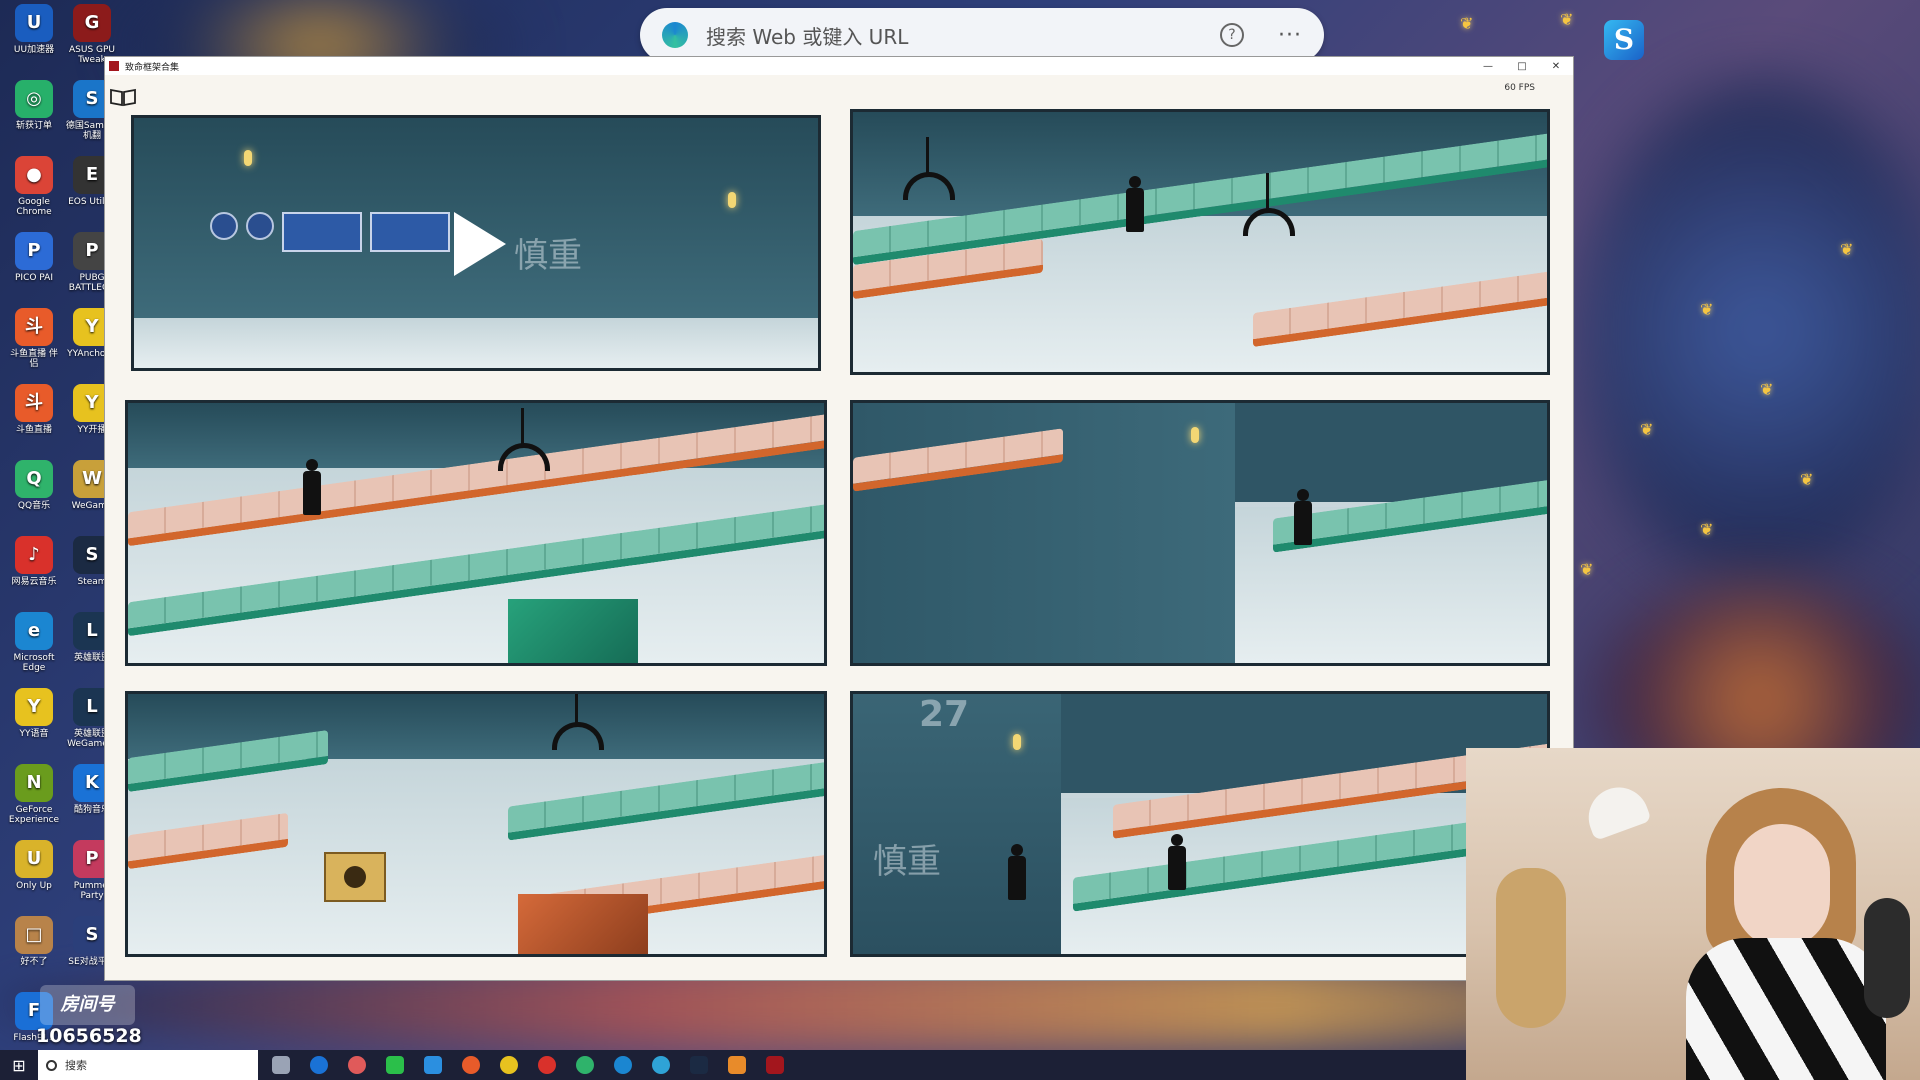  Describe the element at coordinates (34, 327) in the screenshot. I see `app-icon: 斗` at that location.